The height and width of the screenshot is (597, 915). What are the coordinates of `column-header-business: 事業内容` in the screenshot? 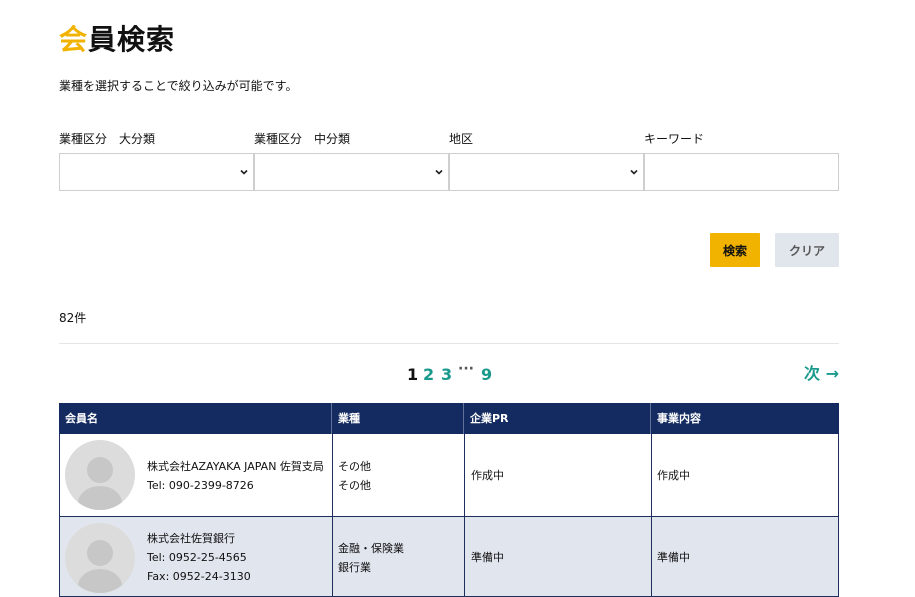 It's located at (679, 418).